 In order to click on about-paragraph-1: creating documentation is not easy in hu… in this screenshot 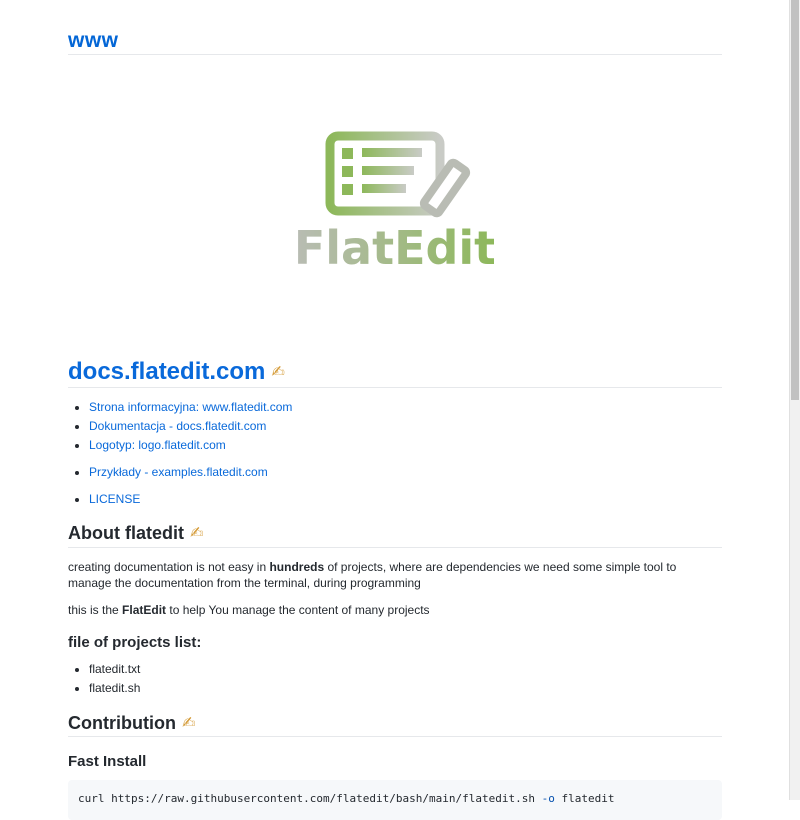, I will do `click(395, 575)`.